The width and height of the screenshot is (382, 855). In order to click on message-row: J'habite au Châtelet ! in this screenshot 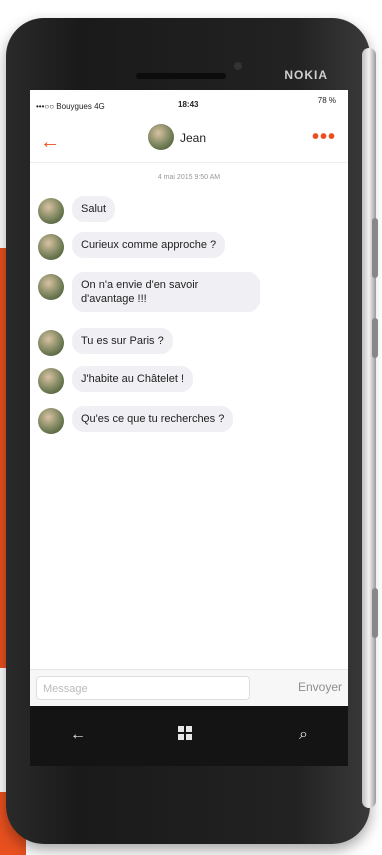, I will do `click(116, 380)`.